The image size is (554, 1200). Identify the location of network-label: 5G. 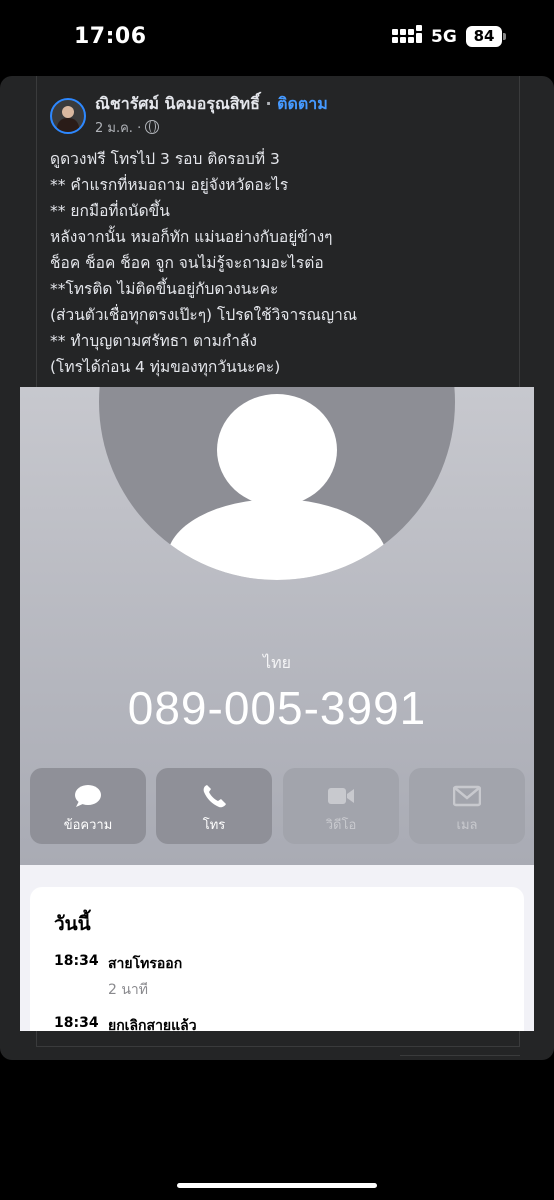
(444, 37).